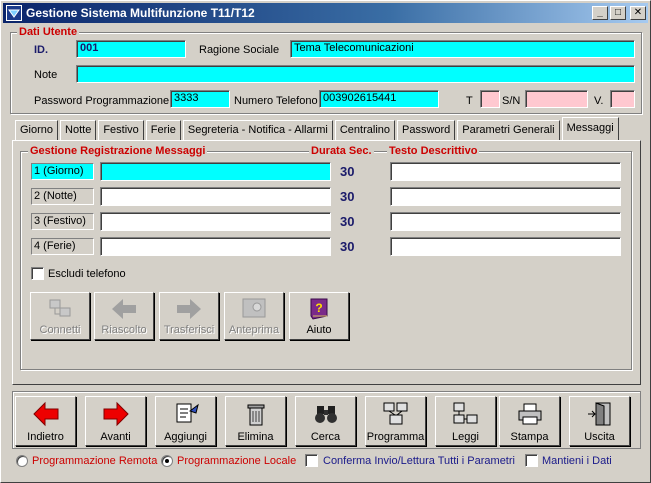 The height and width of the screenshot is (483, 651). I want to click on exclude-phone-checkbox, so click(37, 273).